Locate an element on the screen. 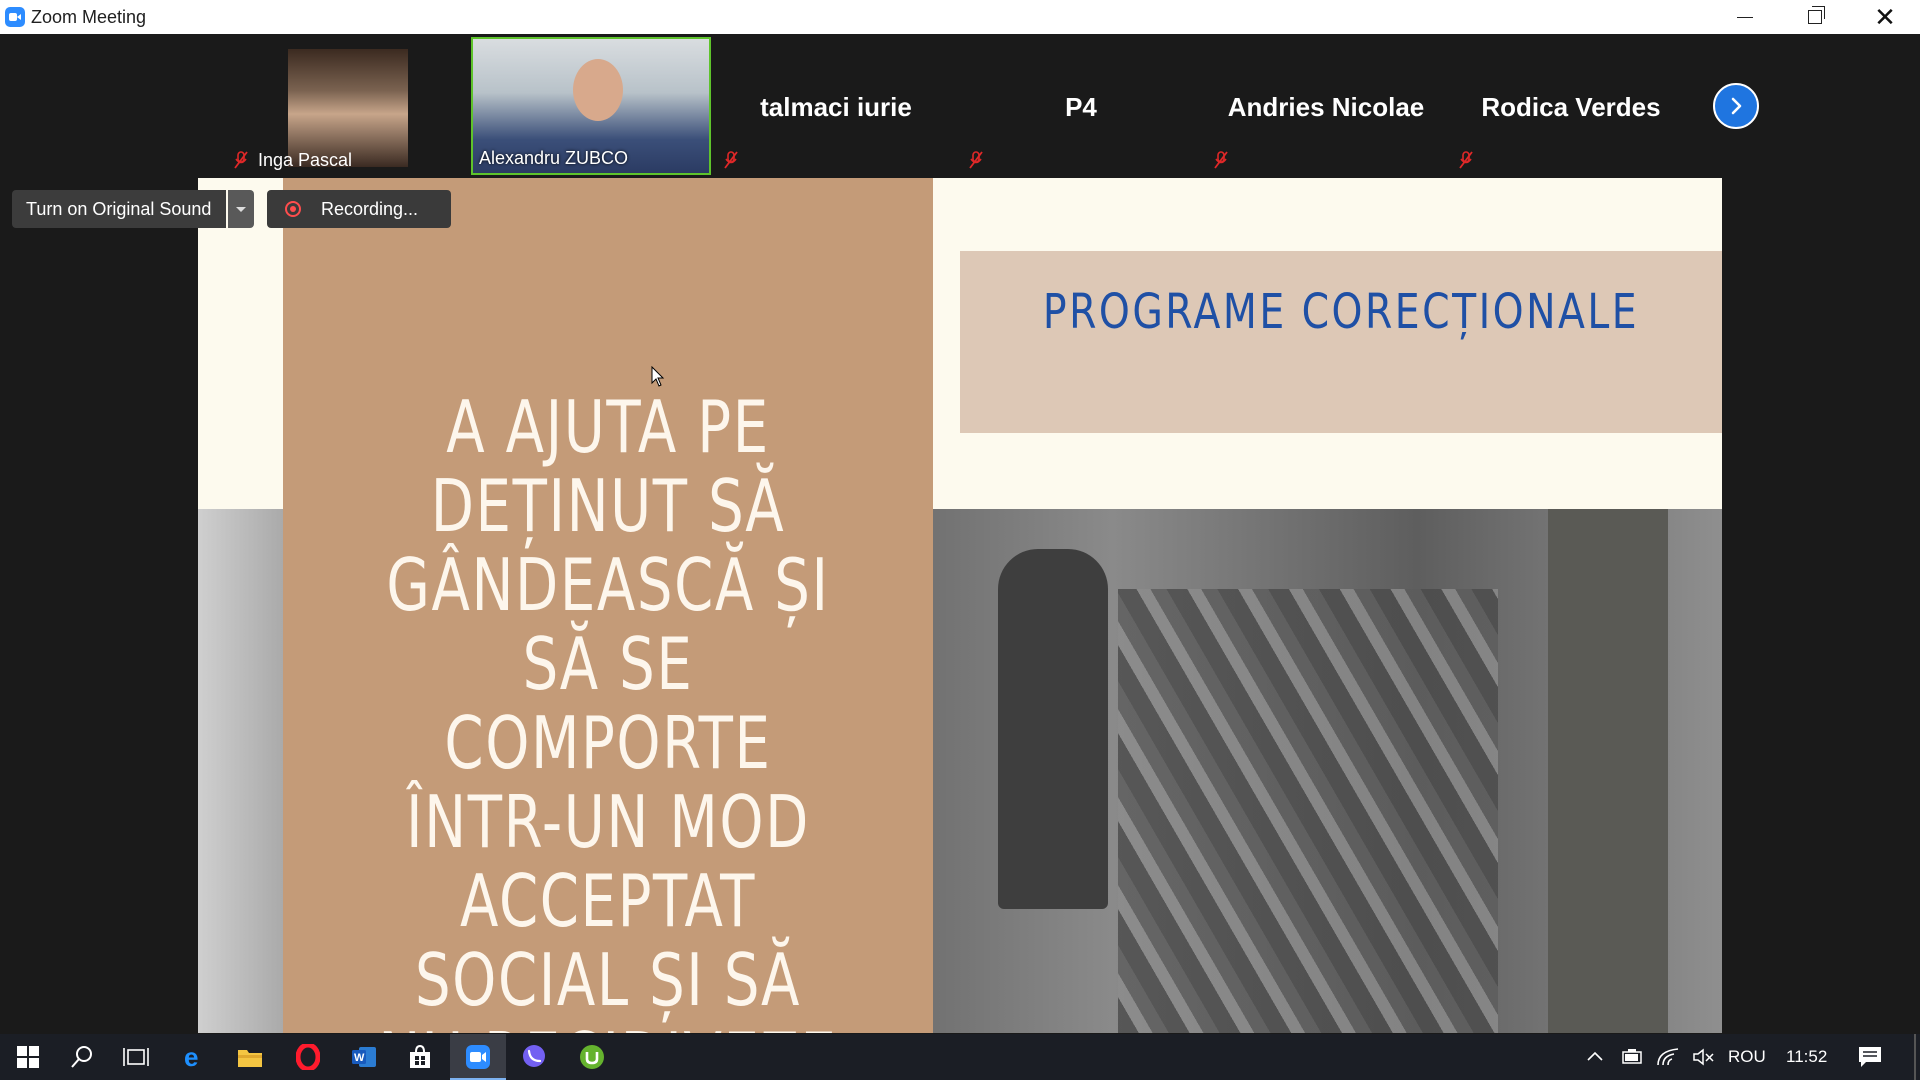  zoom-app is located at coordinates (478, 1057).